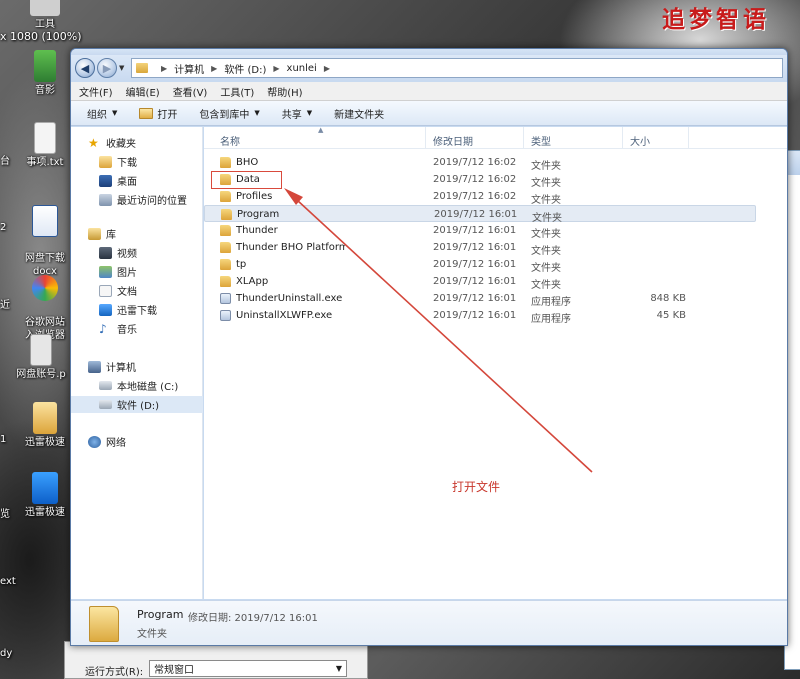 This screenshot has width=800, height=679. I want to click on file-name: Profiles, so click(254, 196).